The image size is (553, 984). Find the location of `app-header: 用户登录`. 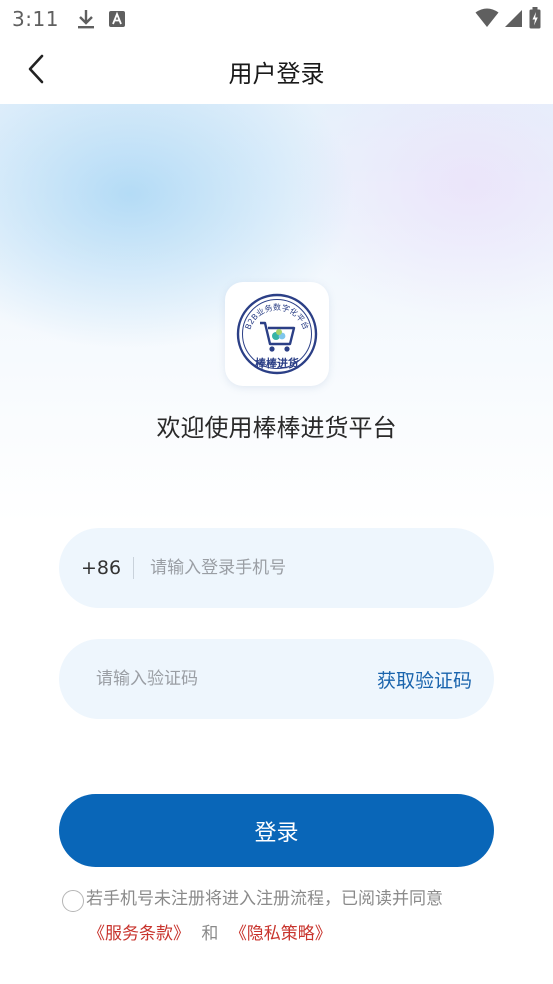

app-header: 用户登录 is located at coordinates (276, 71).